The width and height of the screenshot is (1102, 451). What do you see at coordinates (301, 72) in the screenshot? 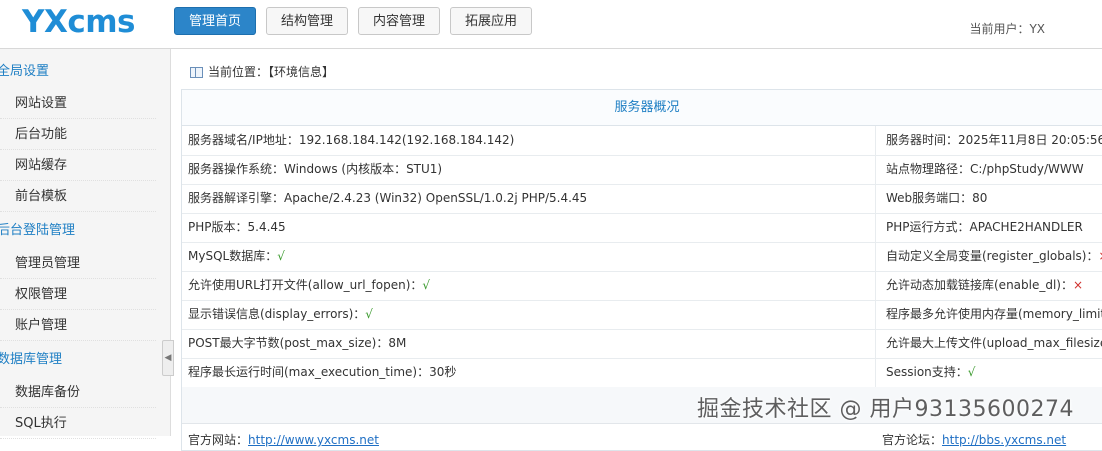
I see `breadcrumb-current: 【环境信息】` at bounding box center [301, 72].